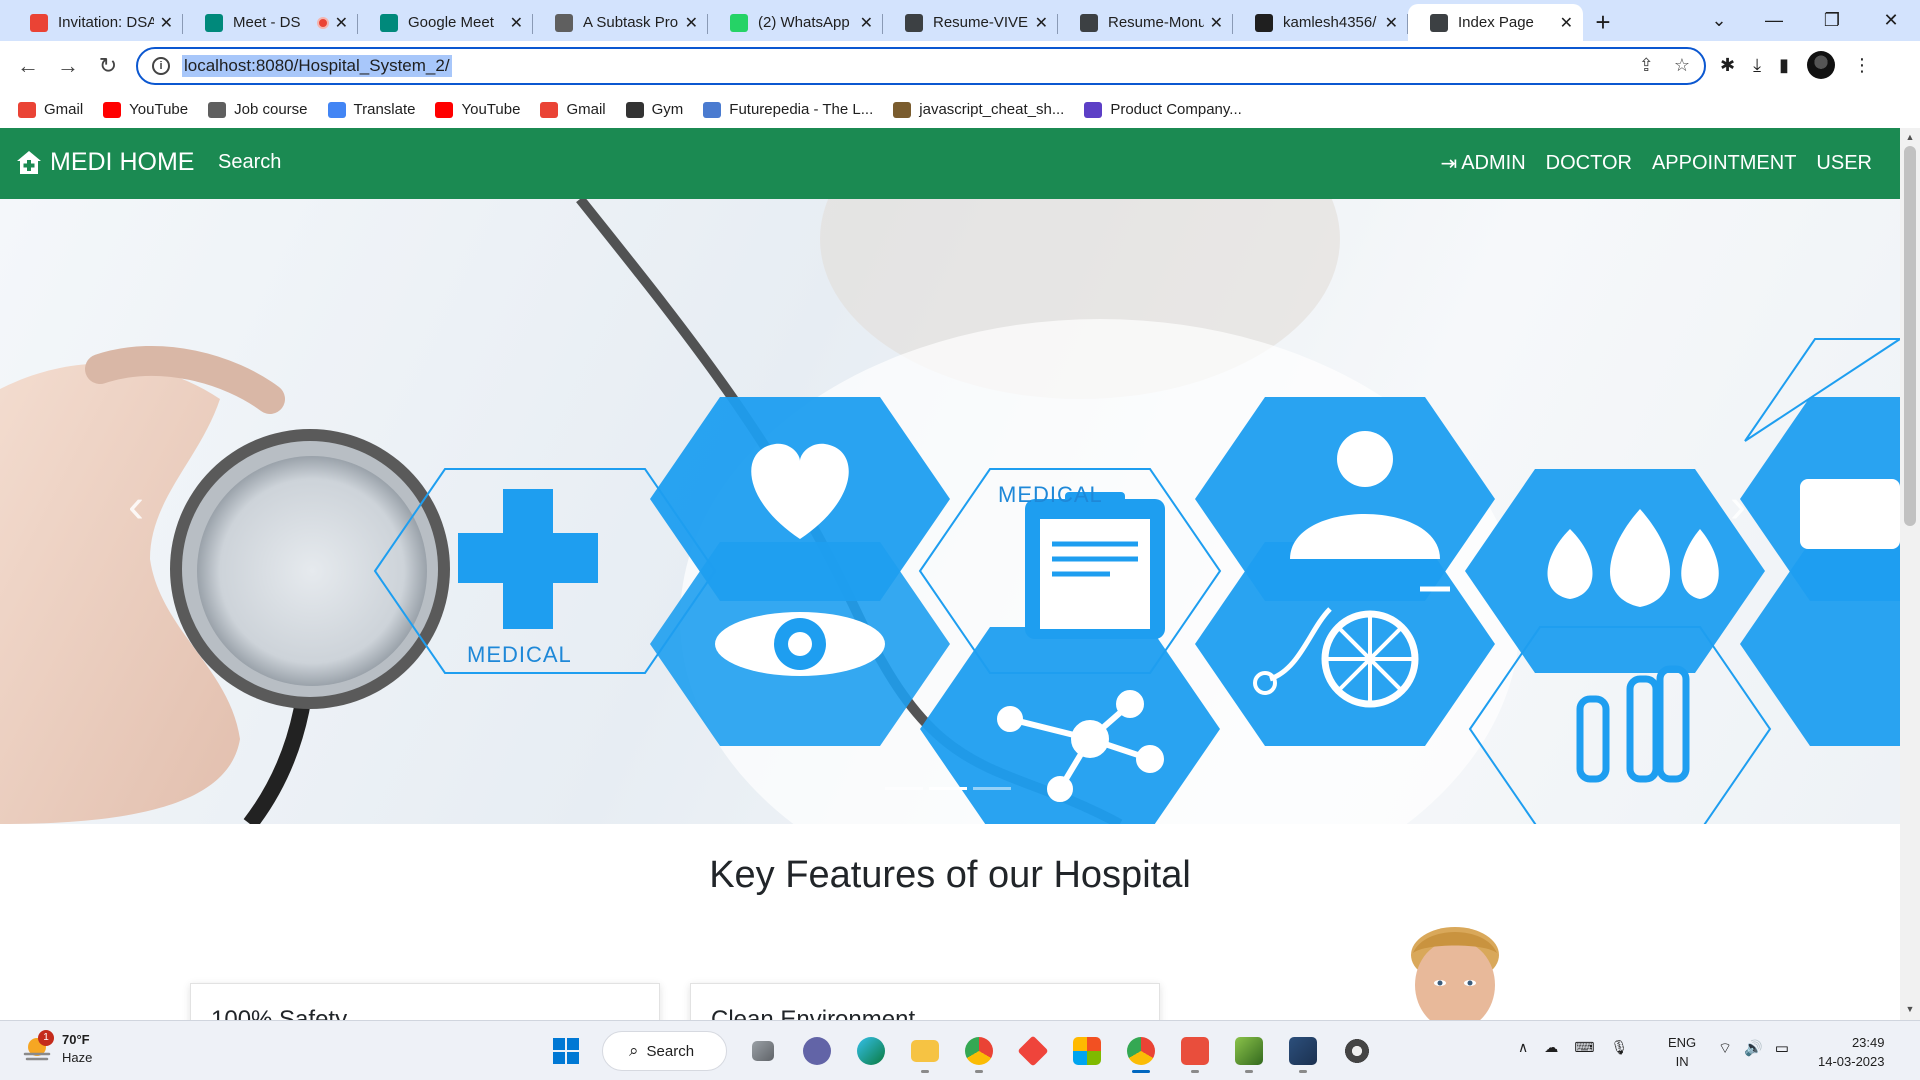 The height and width of the screenshot is (1080, 1920). What do you see at coordinates (1727, 65) in the screenshot?
I see `extensions-icon: ✱` at bounding box center [1727, 65].